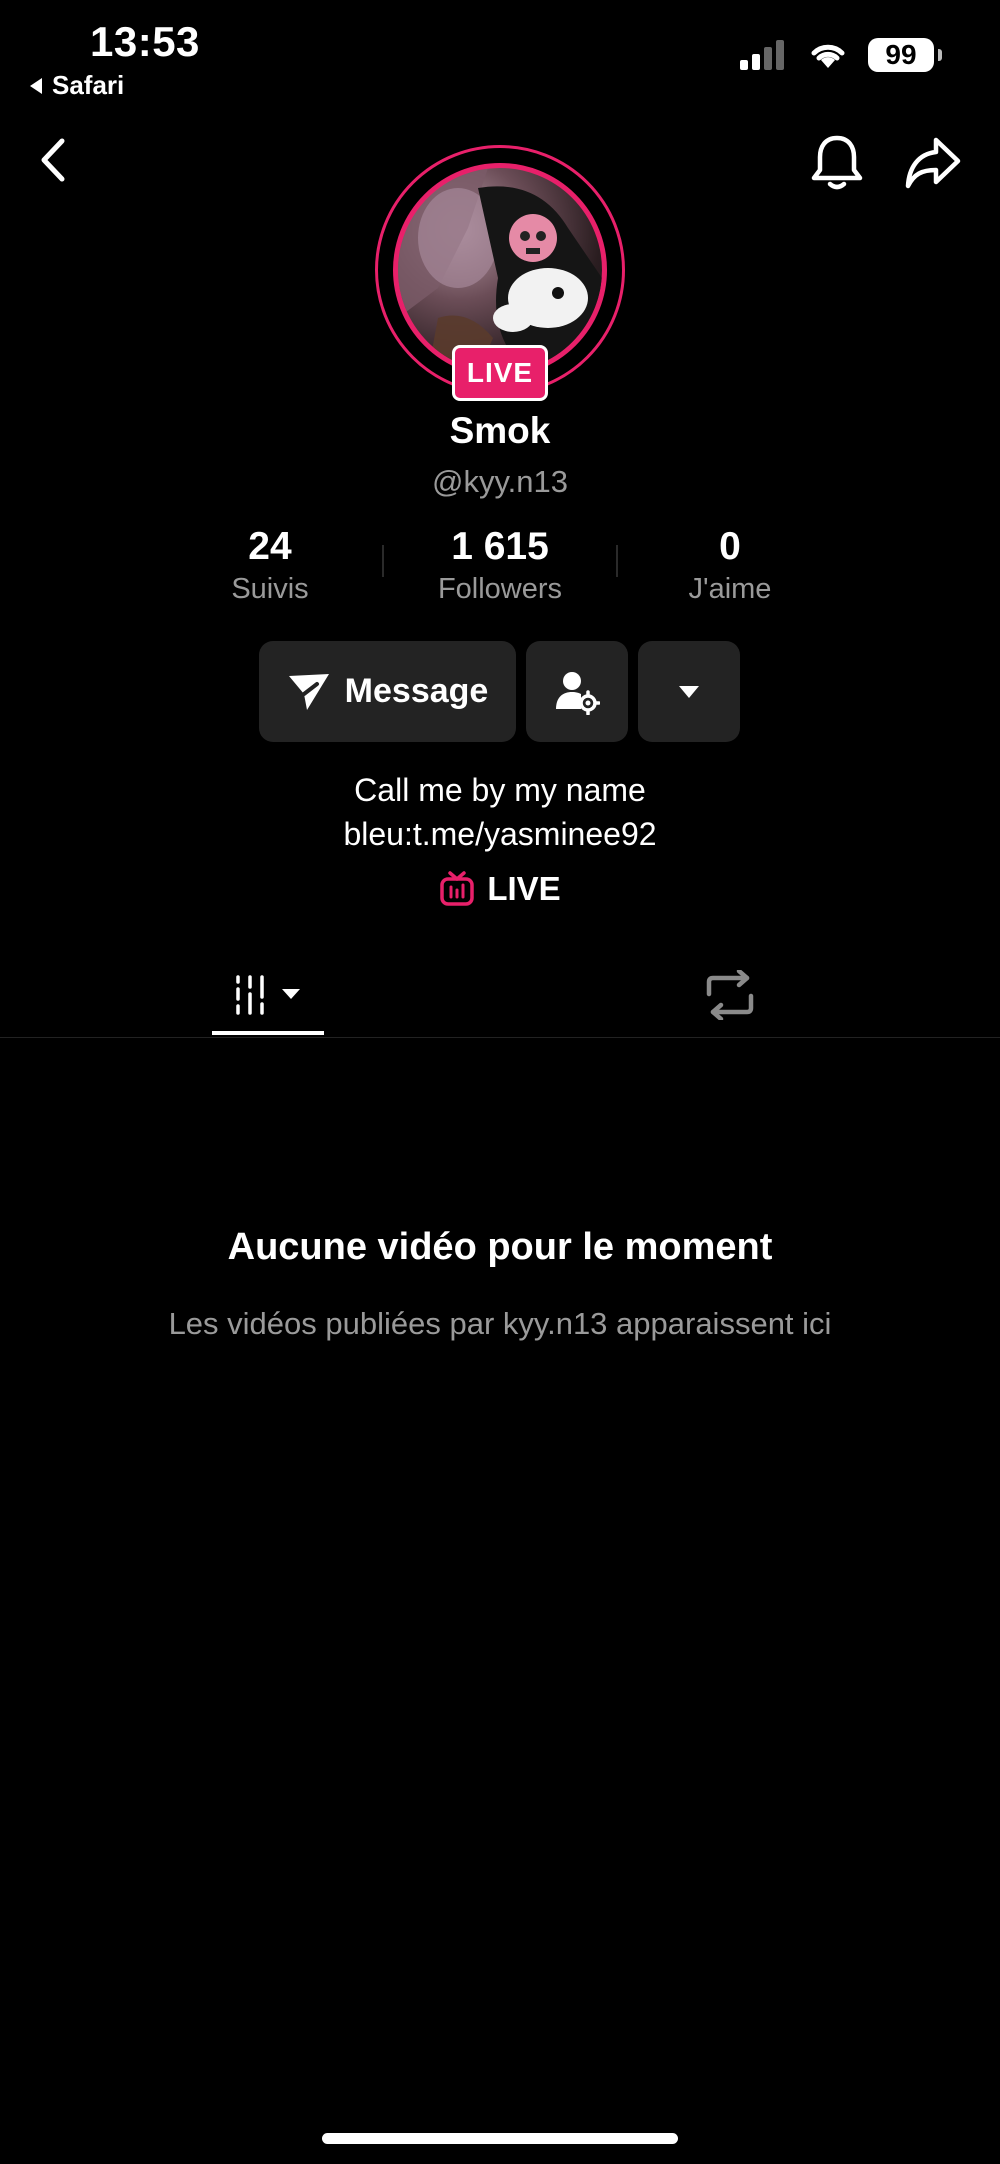 The image size is (1000, 2164). What do you see at coordinates (730, 546) in the screenshot?
I see `stat-likes-value: 0` at bounding box center [730, 546].